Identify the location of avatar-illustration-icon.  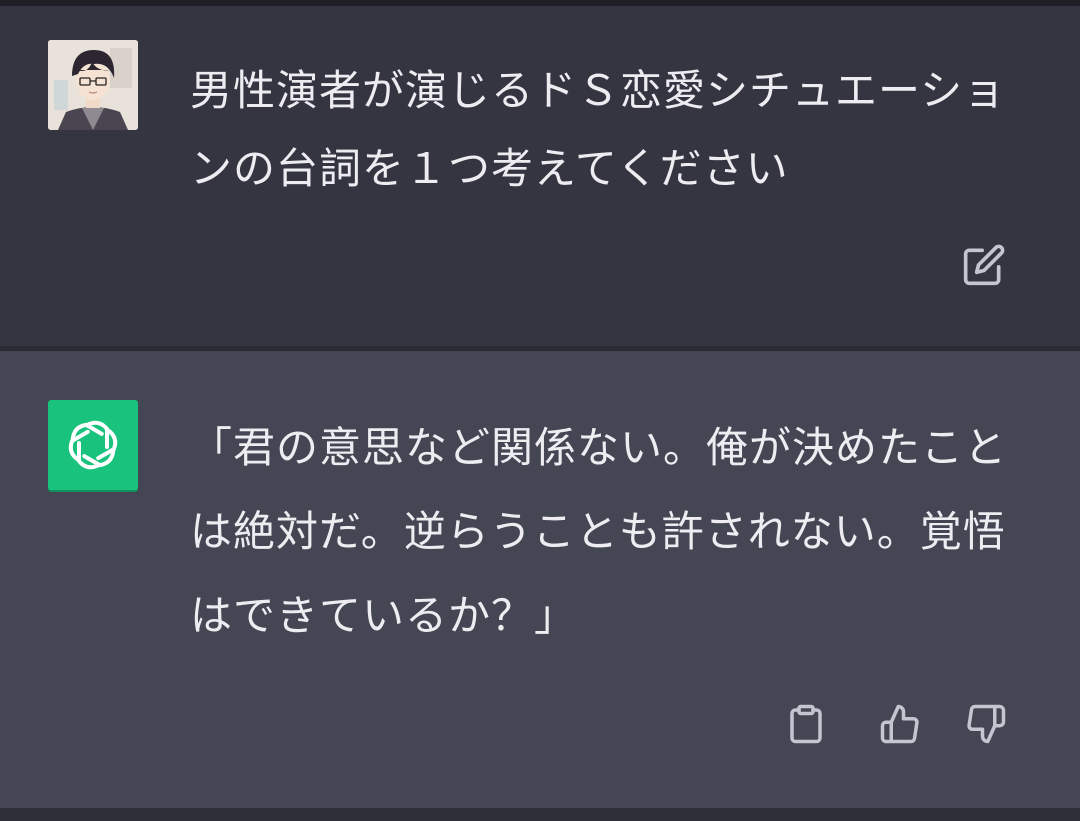
(93, 85).